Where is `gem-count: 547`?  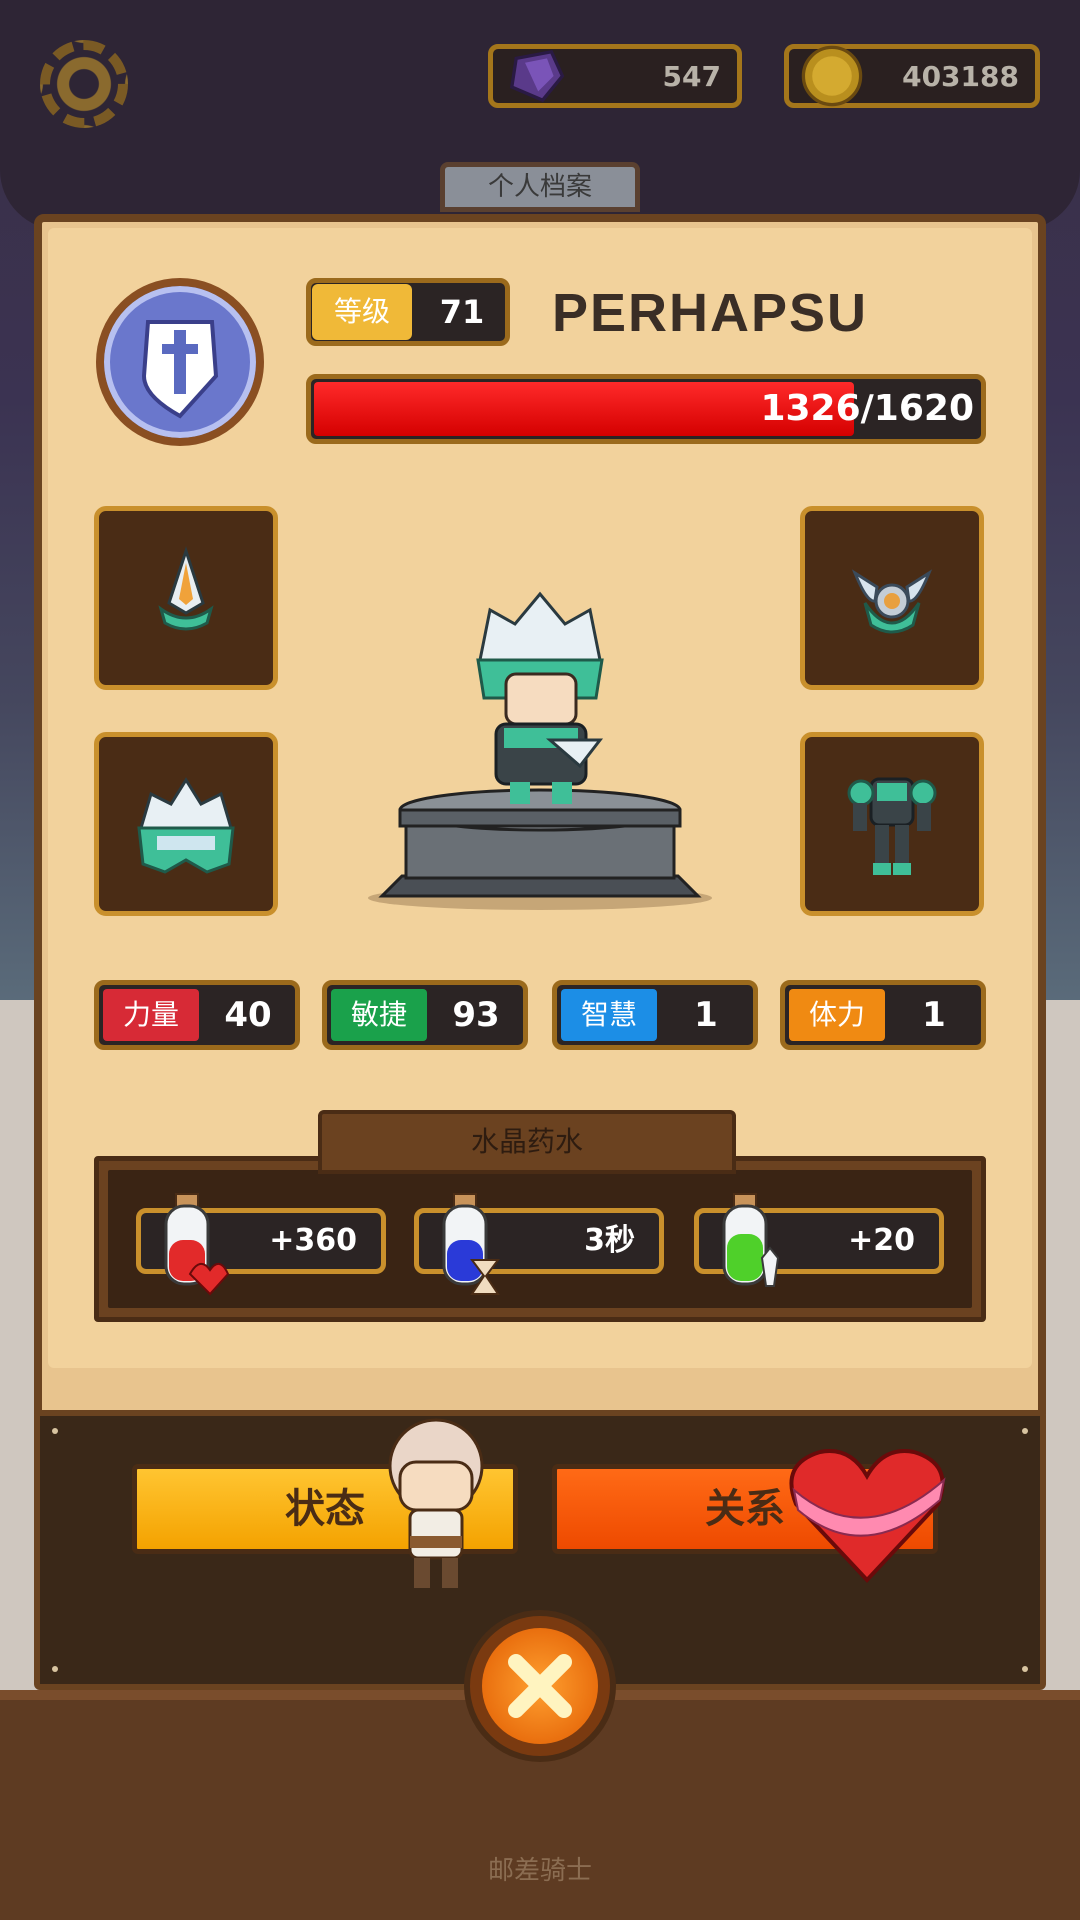
gem-count: 547 is located at coordinates (691, 76).